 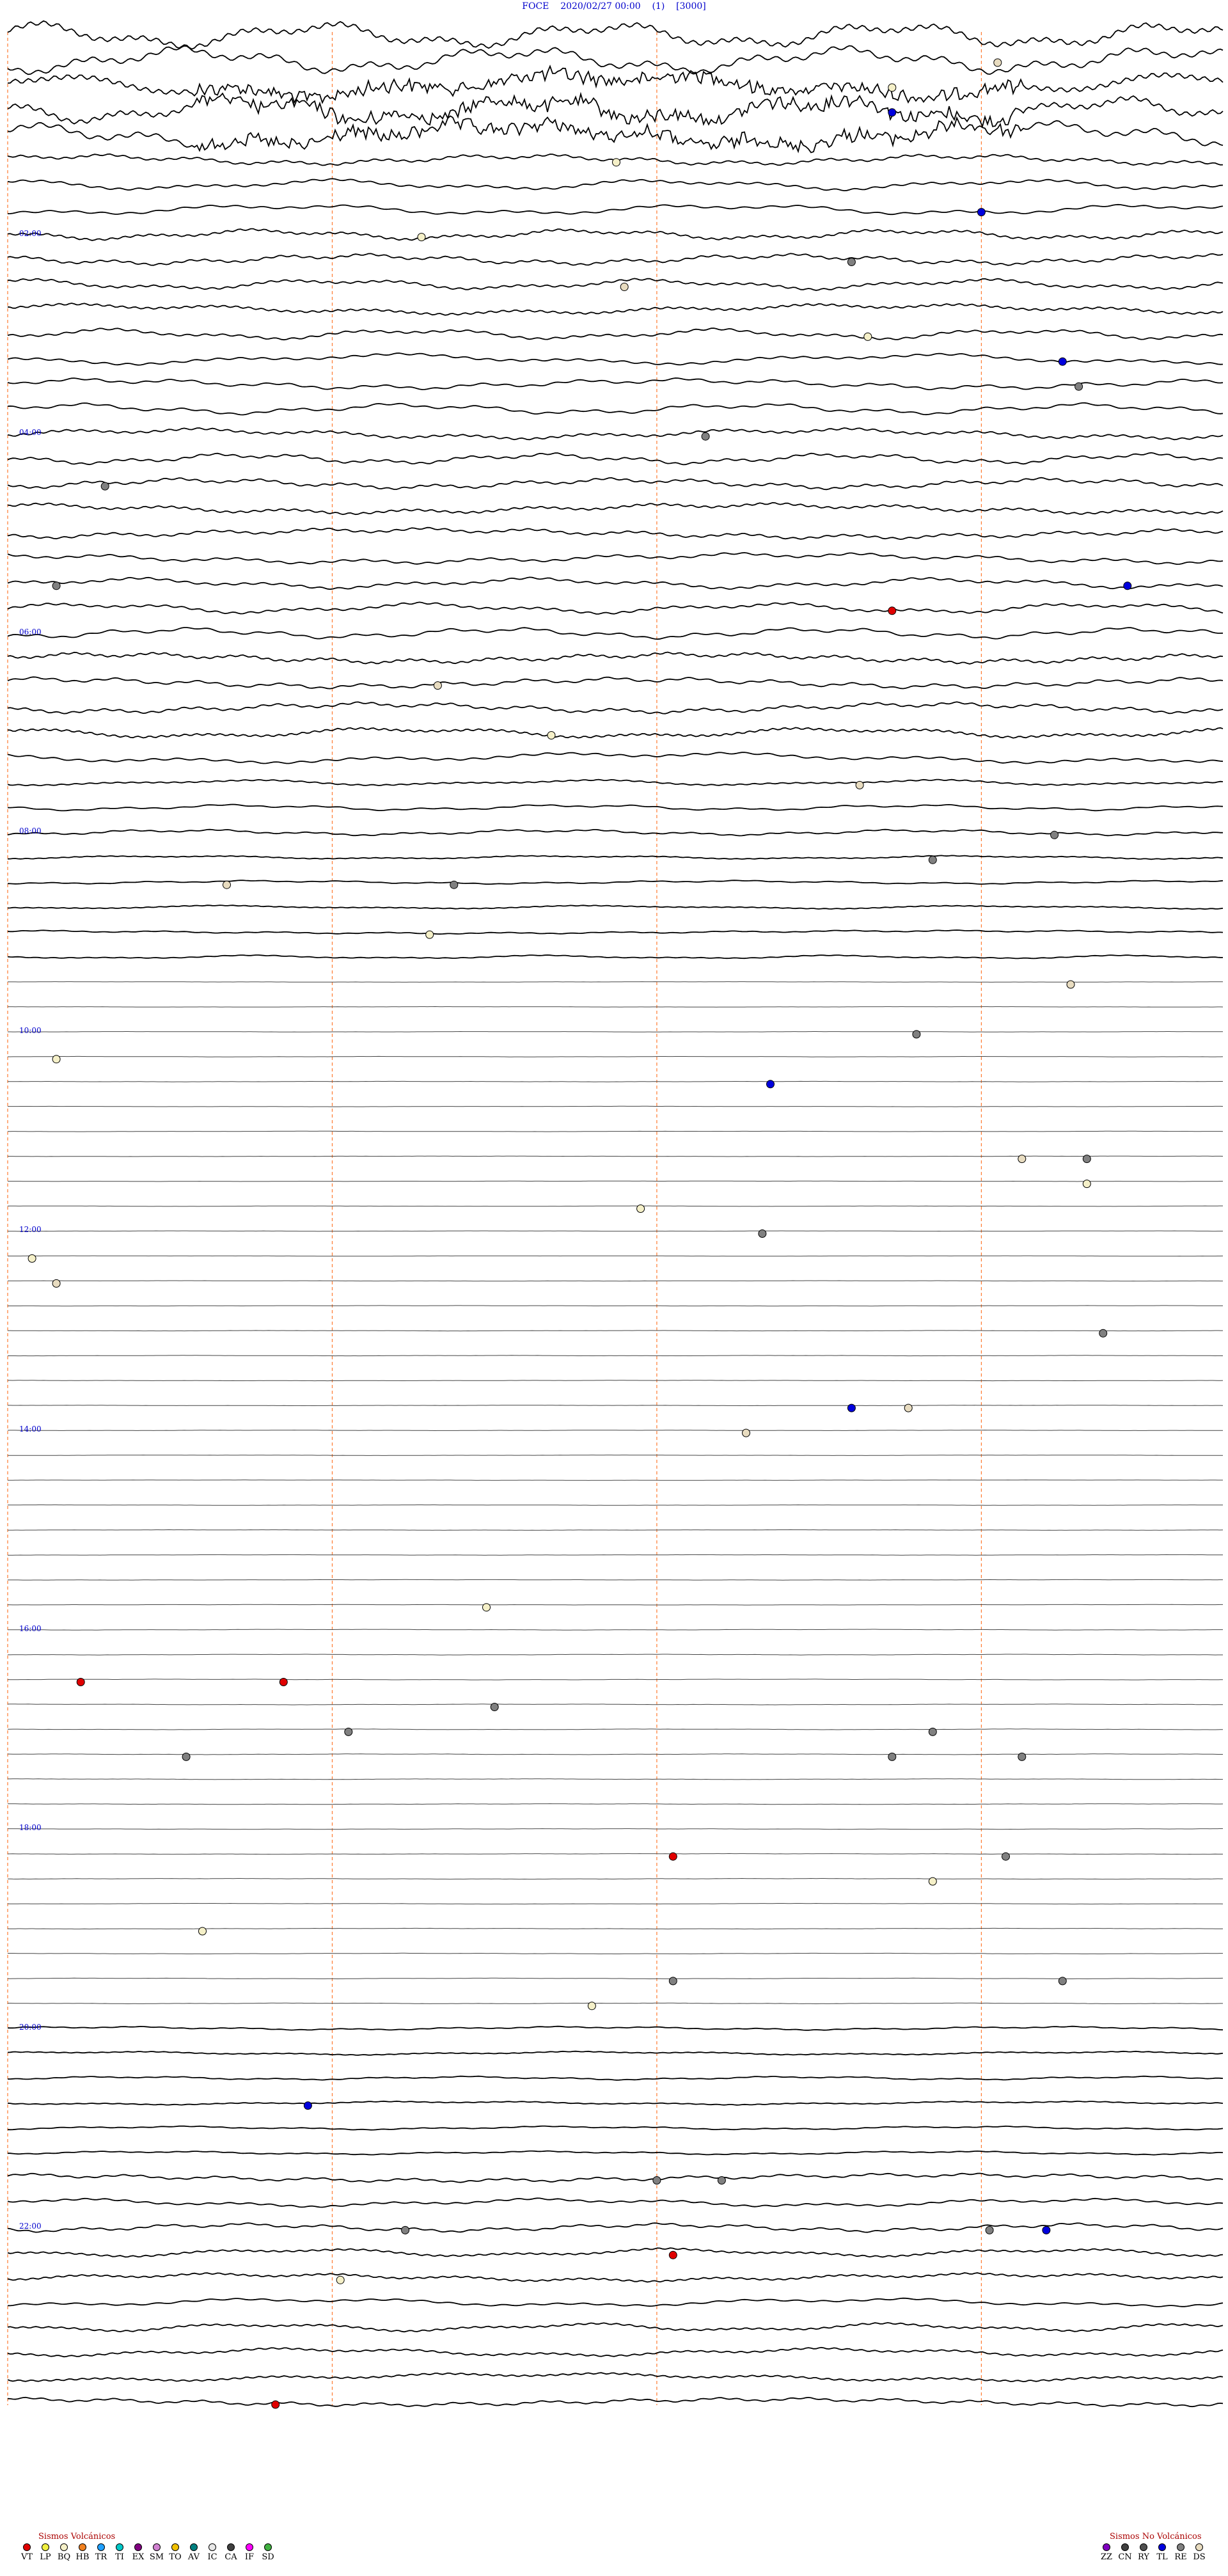 What do you see at coordinates (30, 631) in the screenshot?
I see `hour-label: 06:00` at bounding box center [30, 631].